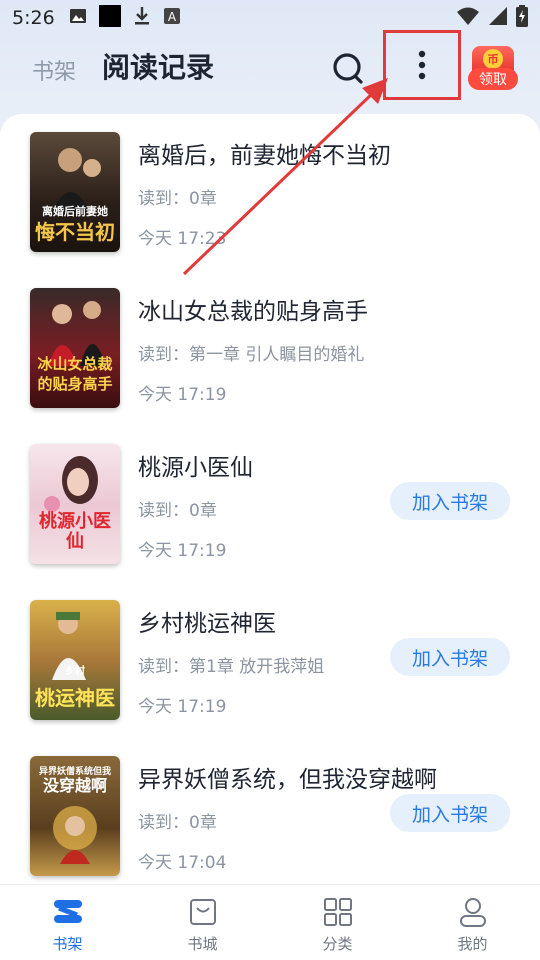 This screenshot has width=540, height=960. I want to click on cover-title: 悔不当初, so click(75, 232).